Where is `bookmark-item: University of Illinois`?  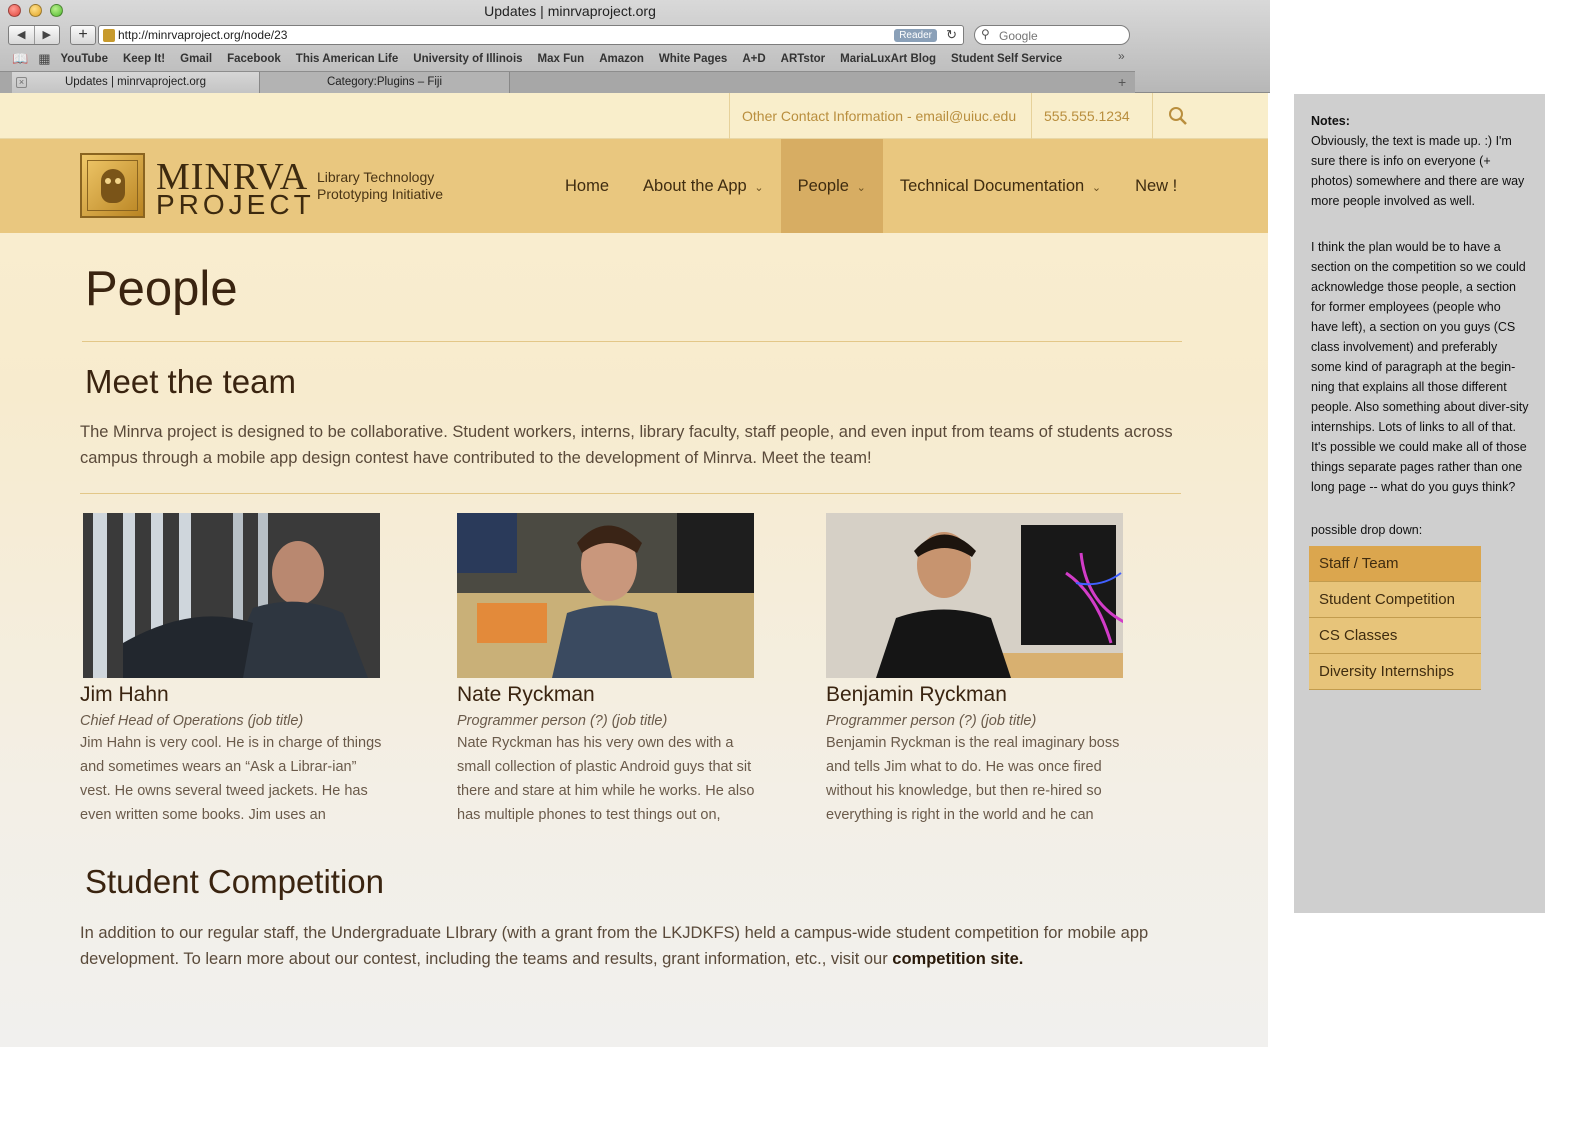 bookmark-item: University of Illinois is located at coordinates (467, 59).